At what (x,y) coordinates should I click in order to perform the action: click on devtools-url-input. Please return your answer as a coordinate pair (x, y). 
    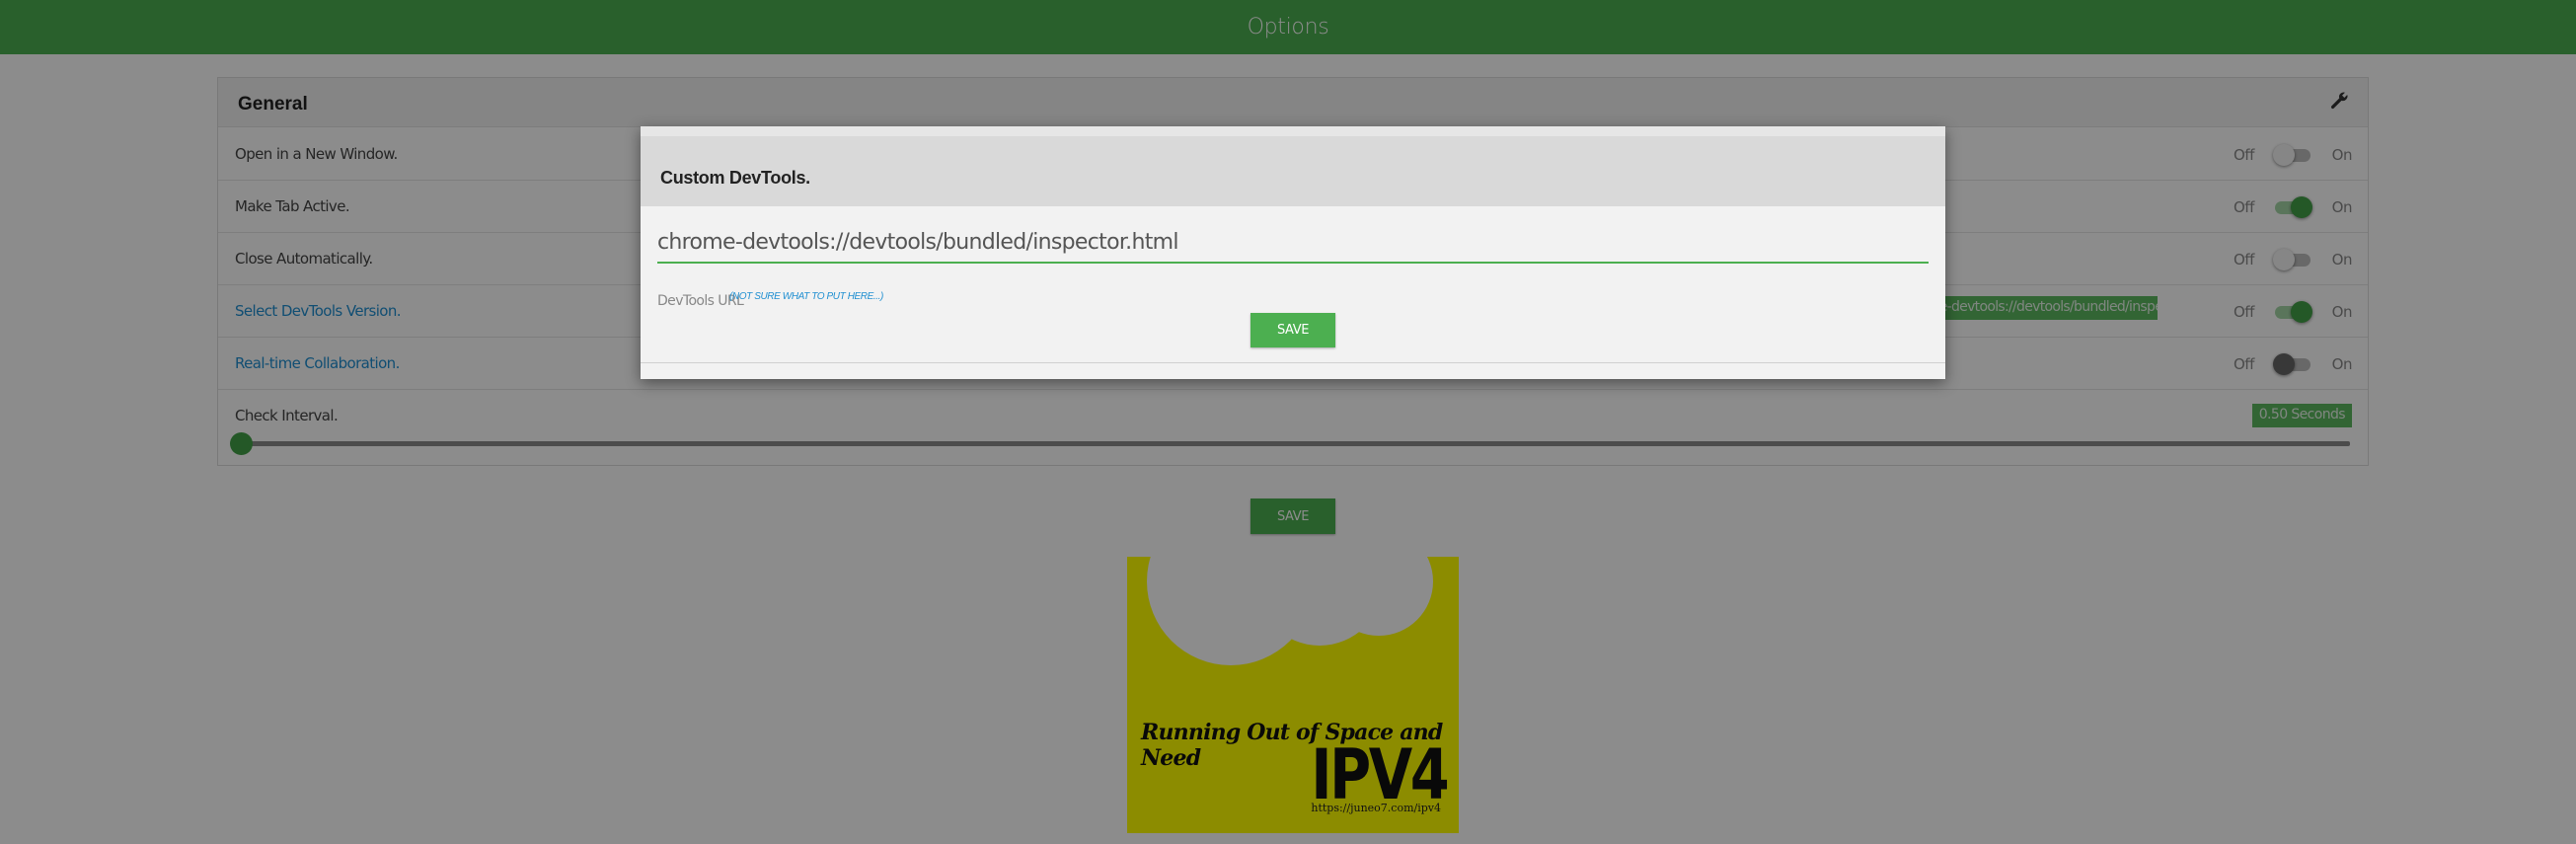
    Looking at the image, I should click on (1293, 243).